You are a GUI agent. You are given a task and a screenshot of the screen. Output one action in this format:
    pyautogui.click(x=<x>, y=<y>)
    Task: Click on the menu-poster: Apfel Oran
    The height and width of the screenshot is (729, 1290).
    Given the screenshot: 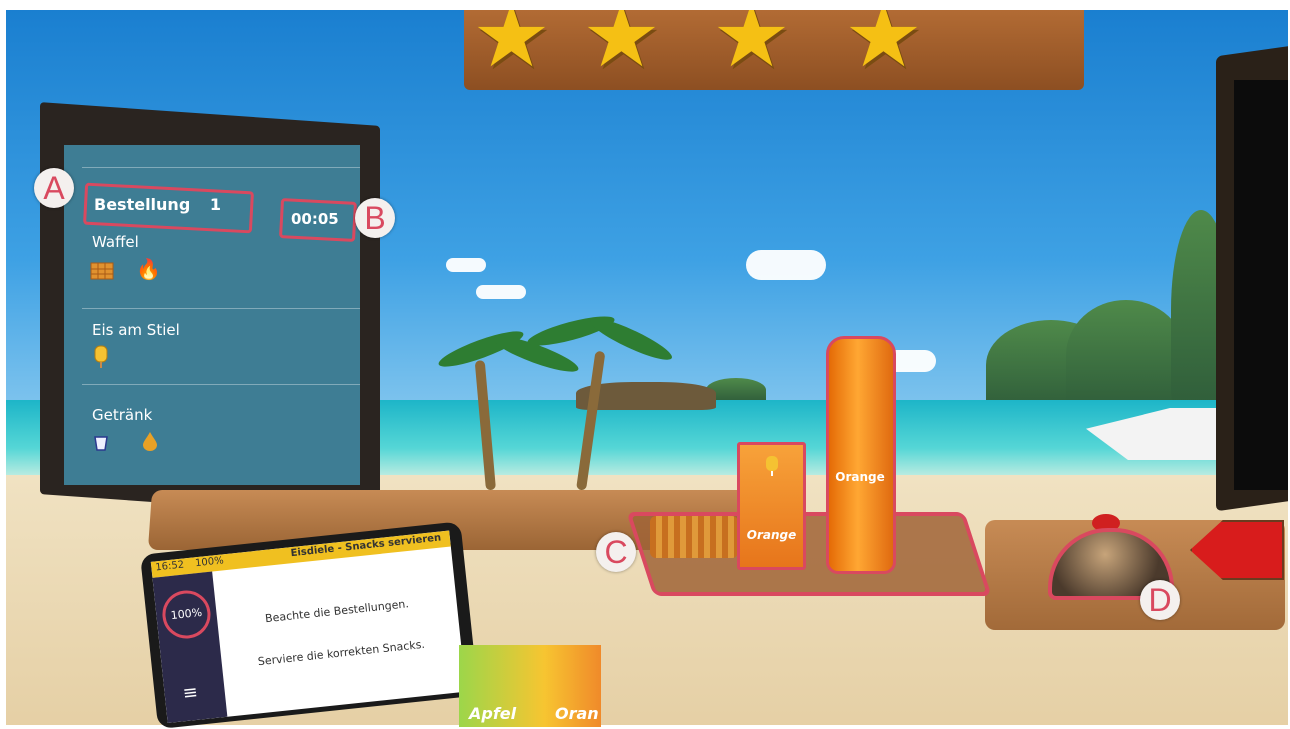 What is the action you would take?
    pyautogui.click(x=530, y=686)
    